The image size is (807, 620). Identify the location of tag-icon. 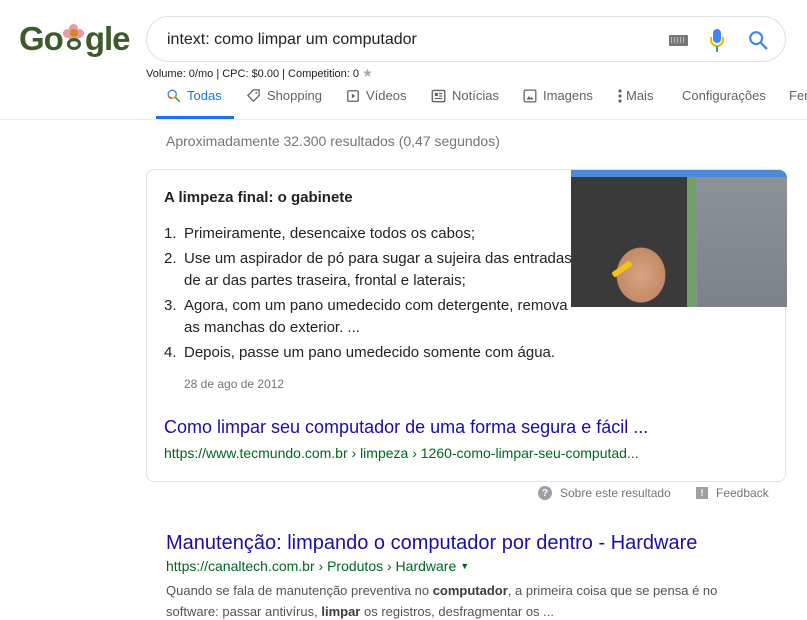
(253, 96).